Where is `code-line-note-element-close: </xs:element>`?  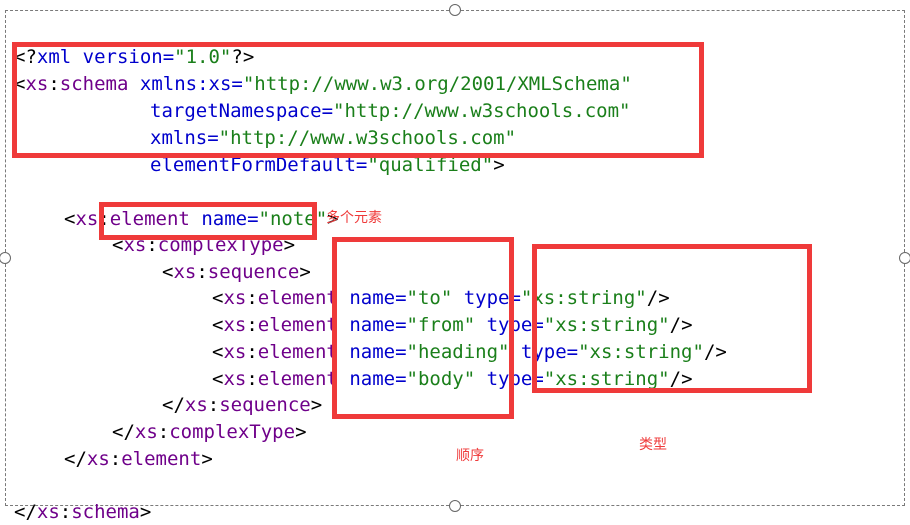 code-line-note-element-close: </xs:element> is located at coordinates (138, 459).